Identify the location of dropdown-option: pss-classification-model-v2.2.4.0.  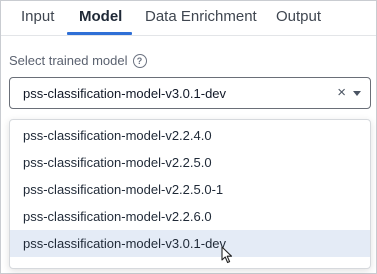
(190, 135).